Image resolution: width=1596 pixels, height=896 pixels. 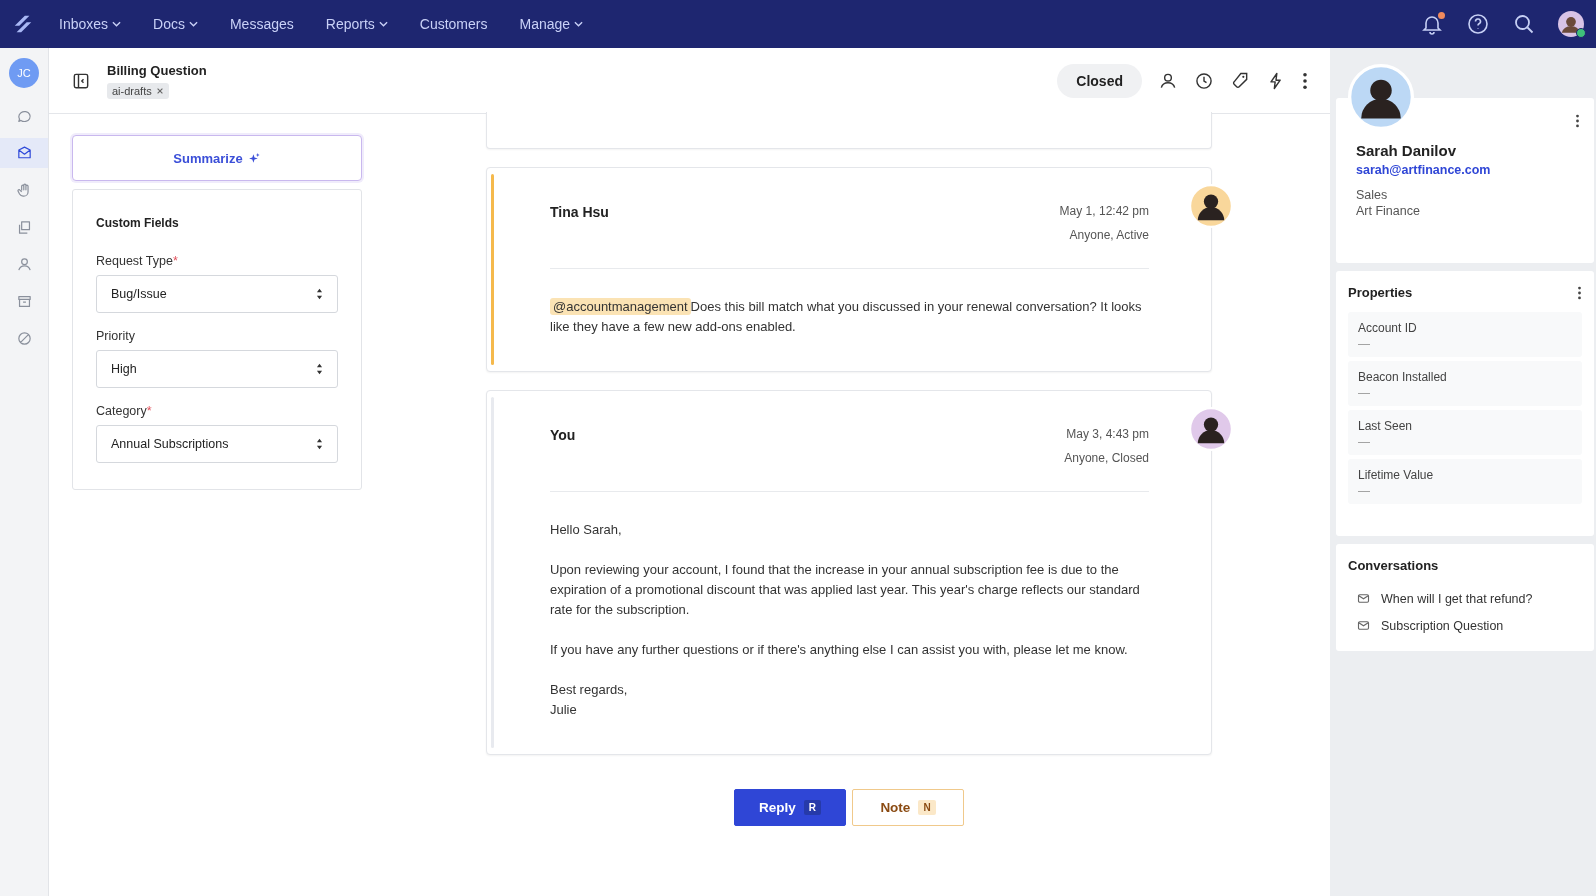 I want to click on property-label: Account ID, so click(x=1388, y=328).